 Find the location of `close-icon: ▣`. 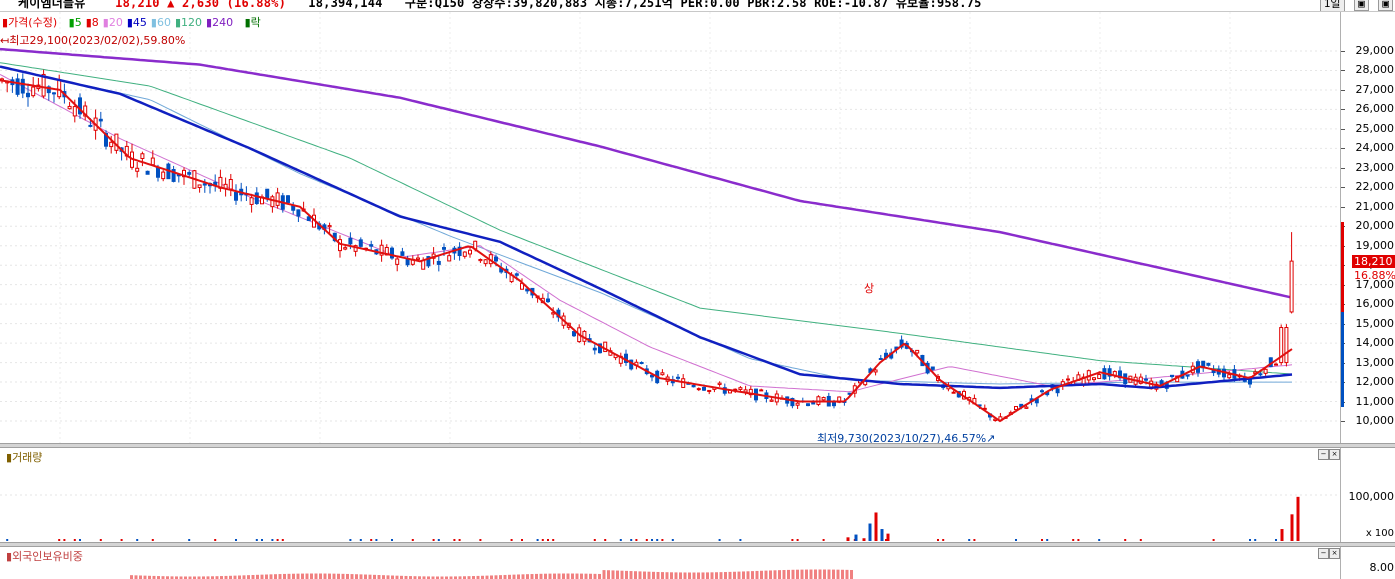

close-icon: ▣ is located at coordinates (1385, 5).